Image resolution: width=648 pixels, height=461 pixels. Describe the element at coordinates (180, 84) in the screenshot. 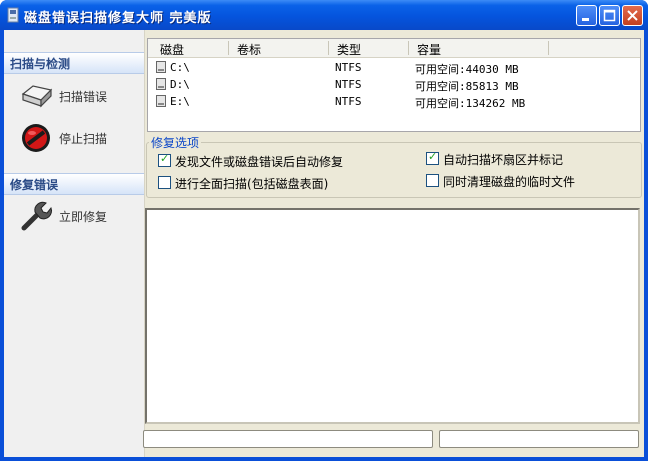

I see `drive-letter: D:\` at that location.